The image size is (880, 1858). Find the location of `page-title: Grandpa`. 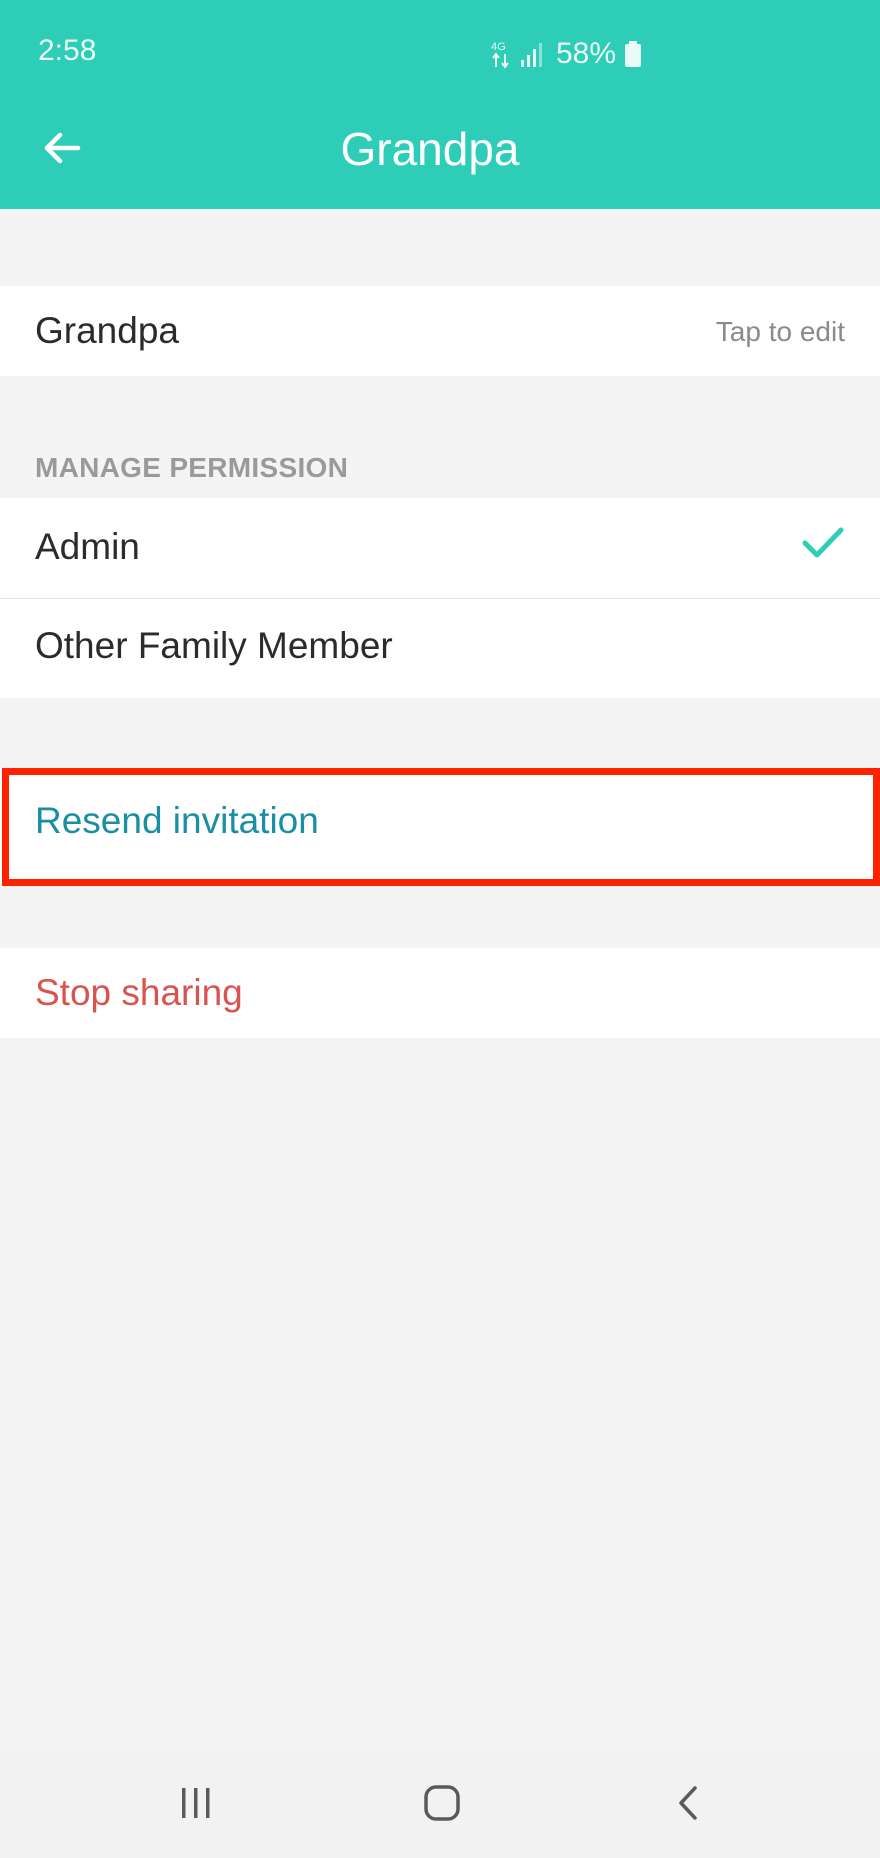

page-title: Grandpa is located at coordinates (430, 149).